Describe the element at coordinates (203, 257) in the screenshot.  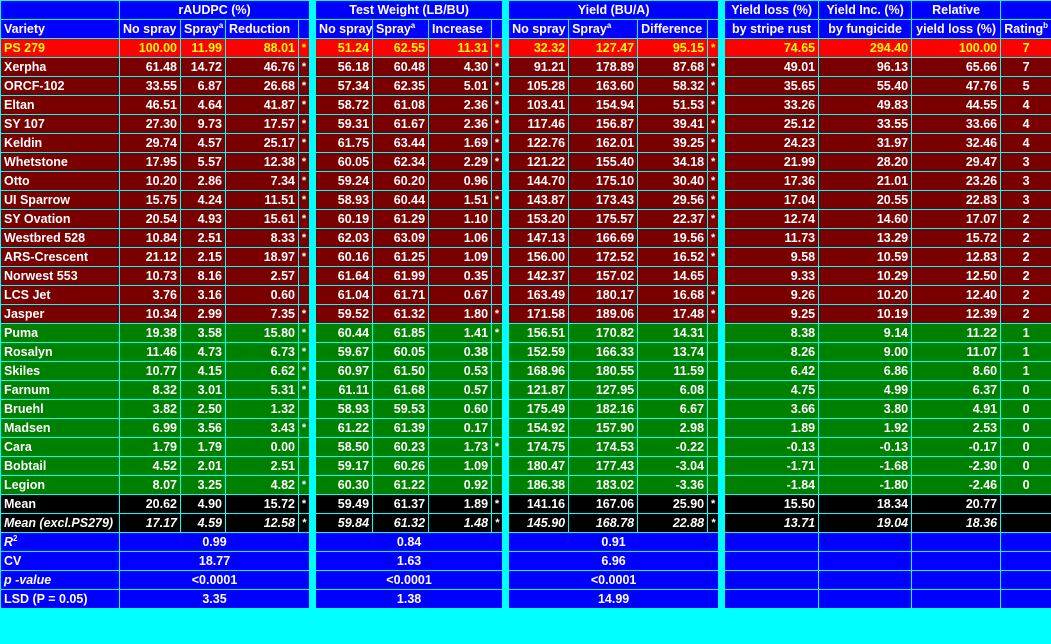
I see `cell-raudpc-spray: 2.15` at that location.